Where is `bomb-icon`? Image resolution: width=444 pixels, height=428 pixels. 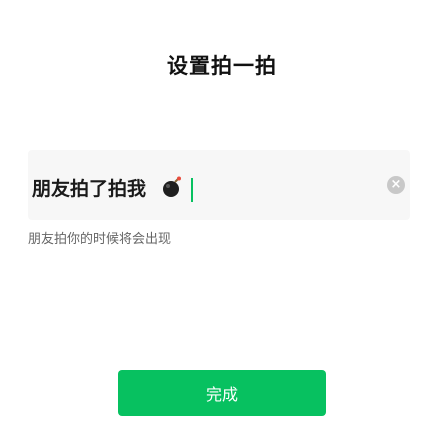 bomb-icon is located at coordinates (172, 189).